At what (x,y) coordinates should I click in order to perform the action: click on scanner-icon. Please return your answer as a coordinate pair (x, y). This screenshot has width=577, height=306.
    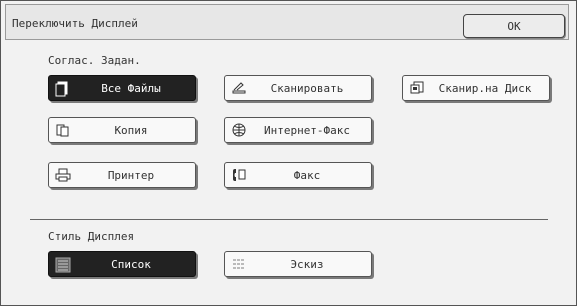
    Looking at the image, I should click on (239, 88).